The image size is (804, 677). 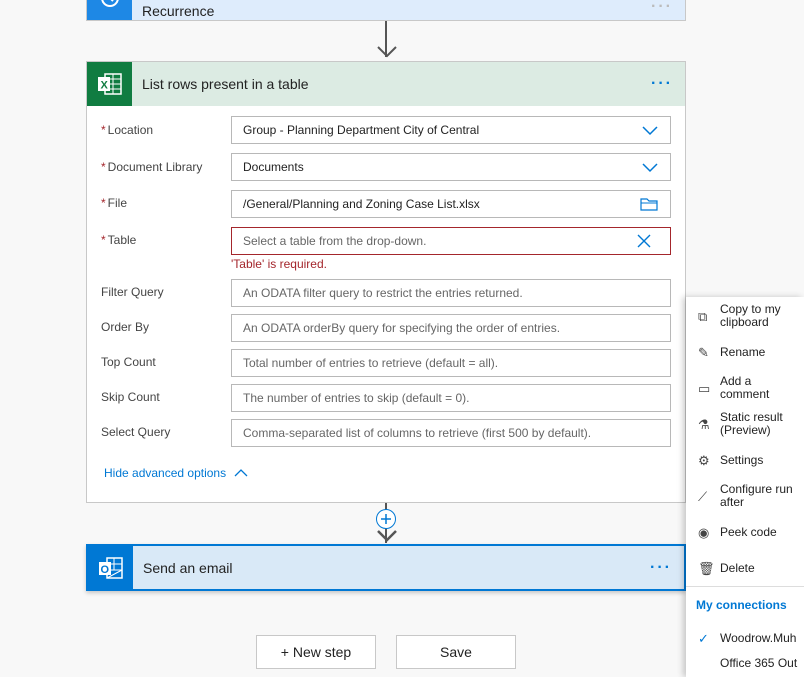 What do you see at coordinates (188, 567) in the screenshot?
I see `card-title: Send an email` at bounding box center [188, 567].